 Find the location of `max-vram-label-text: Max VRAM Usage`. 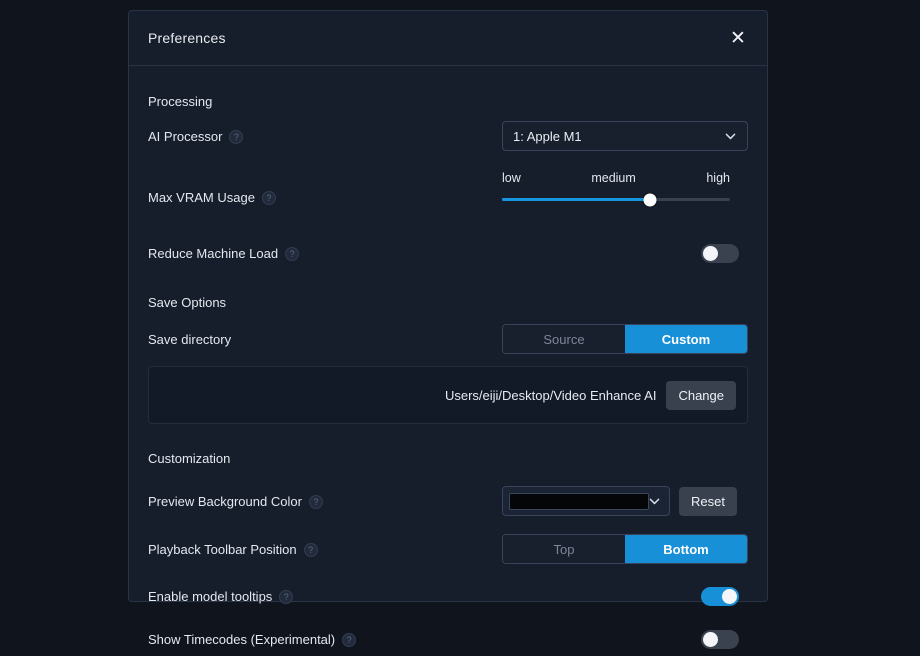

max-vram-label-text: Max VRAM Usage is located at coordinates (201, 197).